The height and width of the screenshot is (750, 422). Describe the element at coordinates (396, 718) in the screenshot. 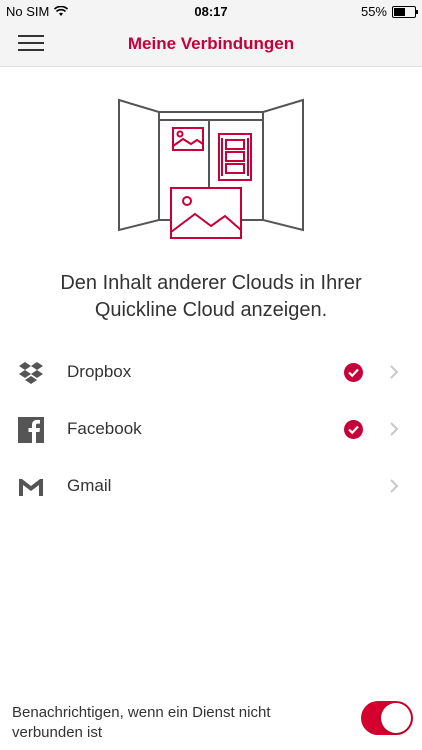

I see `toggle-knob` at that location.